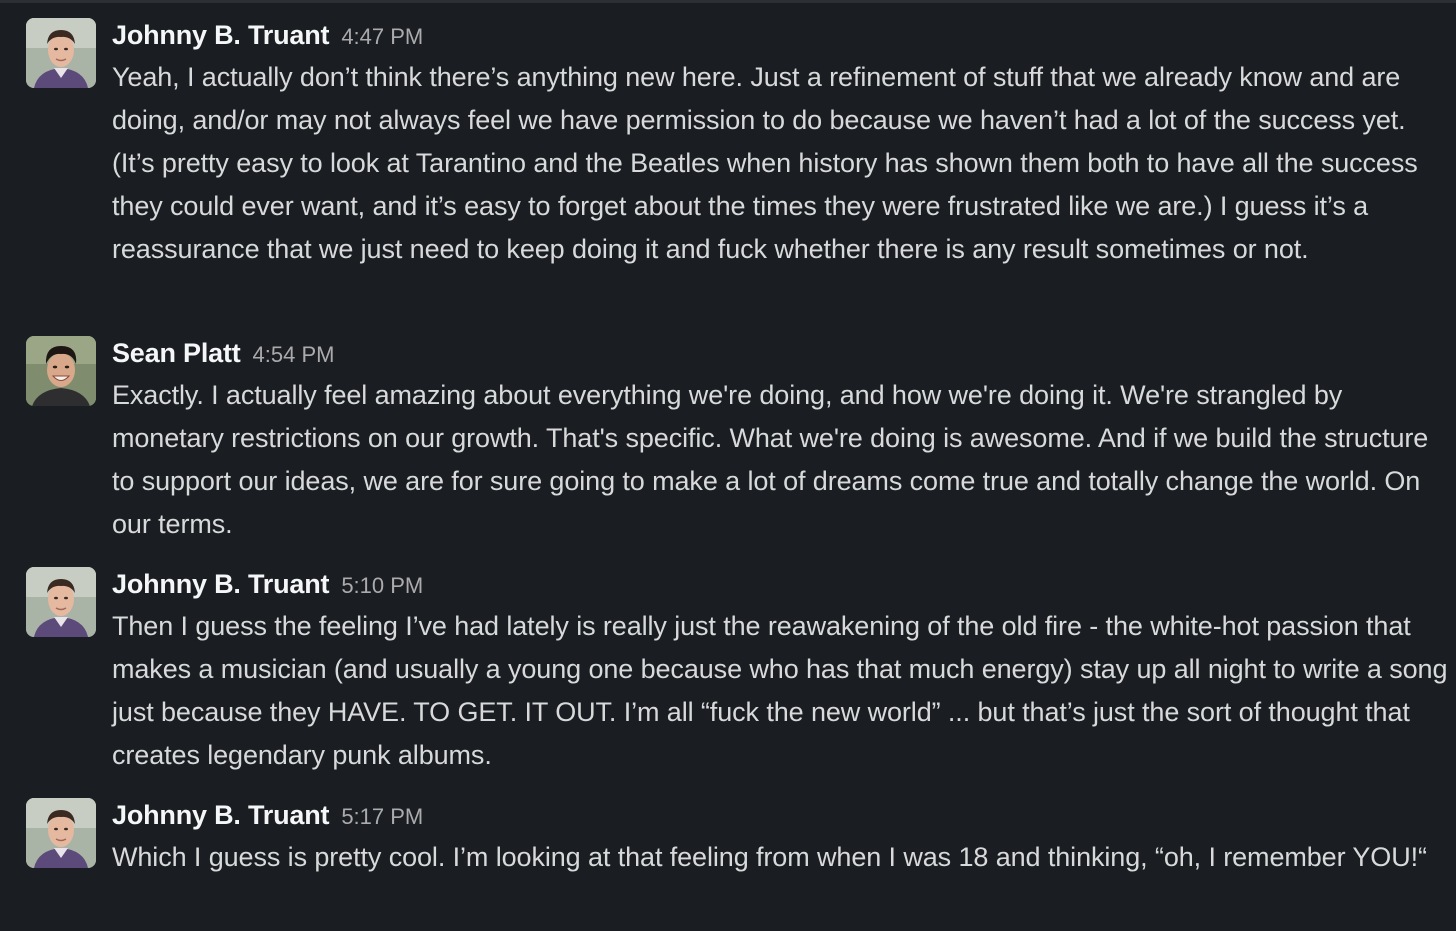 The height and width of the screenshot is (931, 1456). Describe the element at coordinates (382, 585) in the screenshot. I see `timestamp: 5:10 PM` at that location.